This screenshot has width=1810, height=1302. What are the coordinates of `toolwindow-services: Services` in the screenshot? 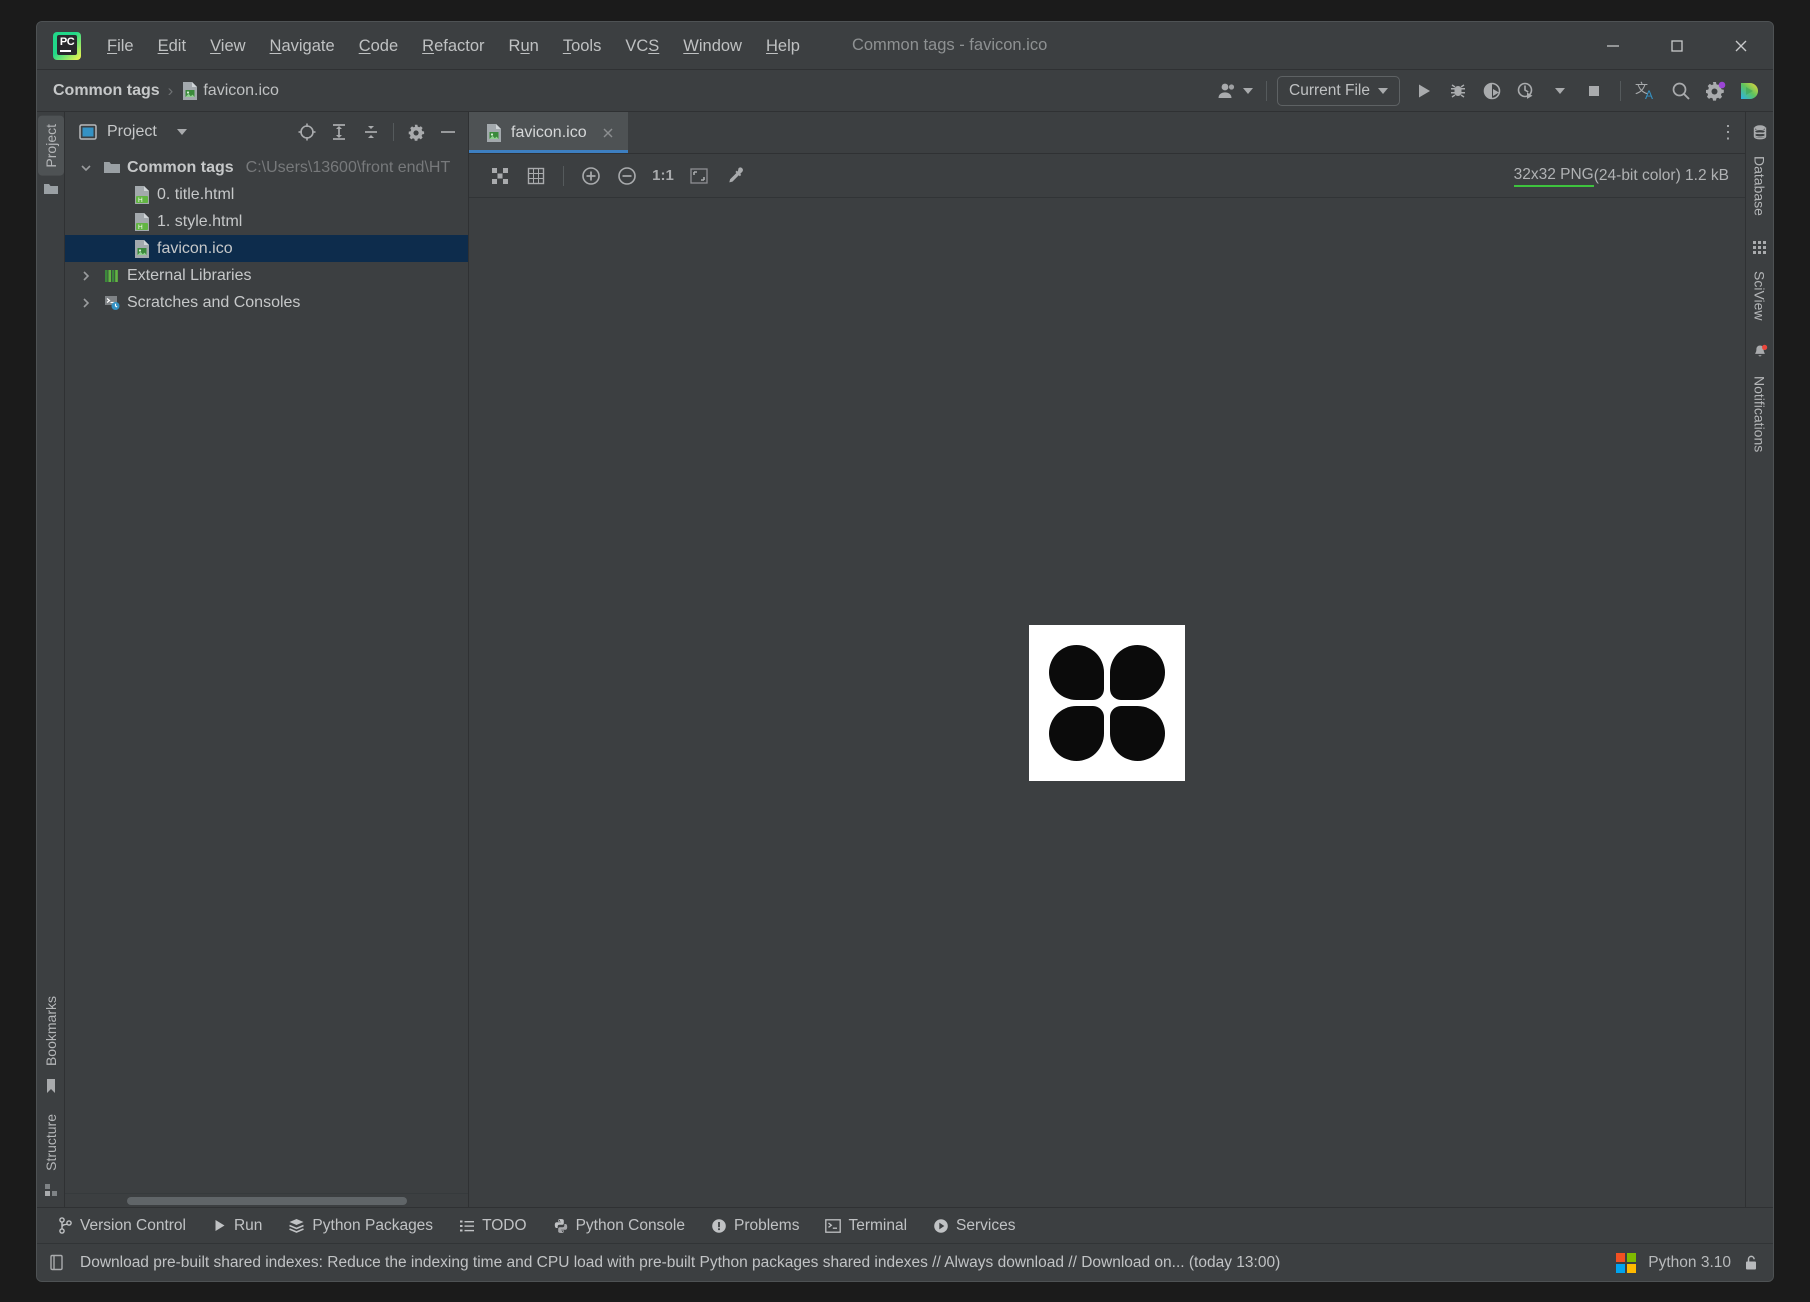 It's located at (974, 1226).